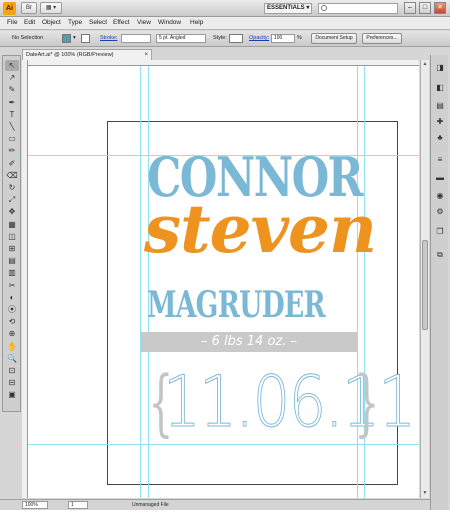 This screenshot has height=510, width=450. What do you see at coordinates (28, 38) in the screenshot?
I see `selection-status: No Selection` at bounding box center [28, 38].